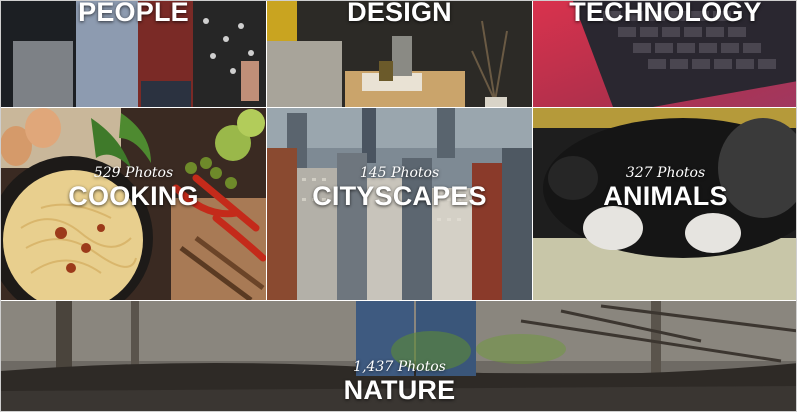  Describe the element at coordinates (133, 14) in the screenshot. I see `category-title: PEOPLE` at that location.